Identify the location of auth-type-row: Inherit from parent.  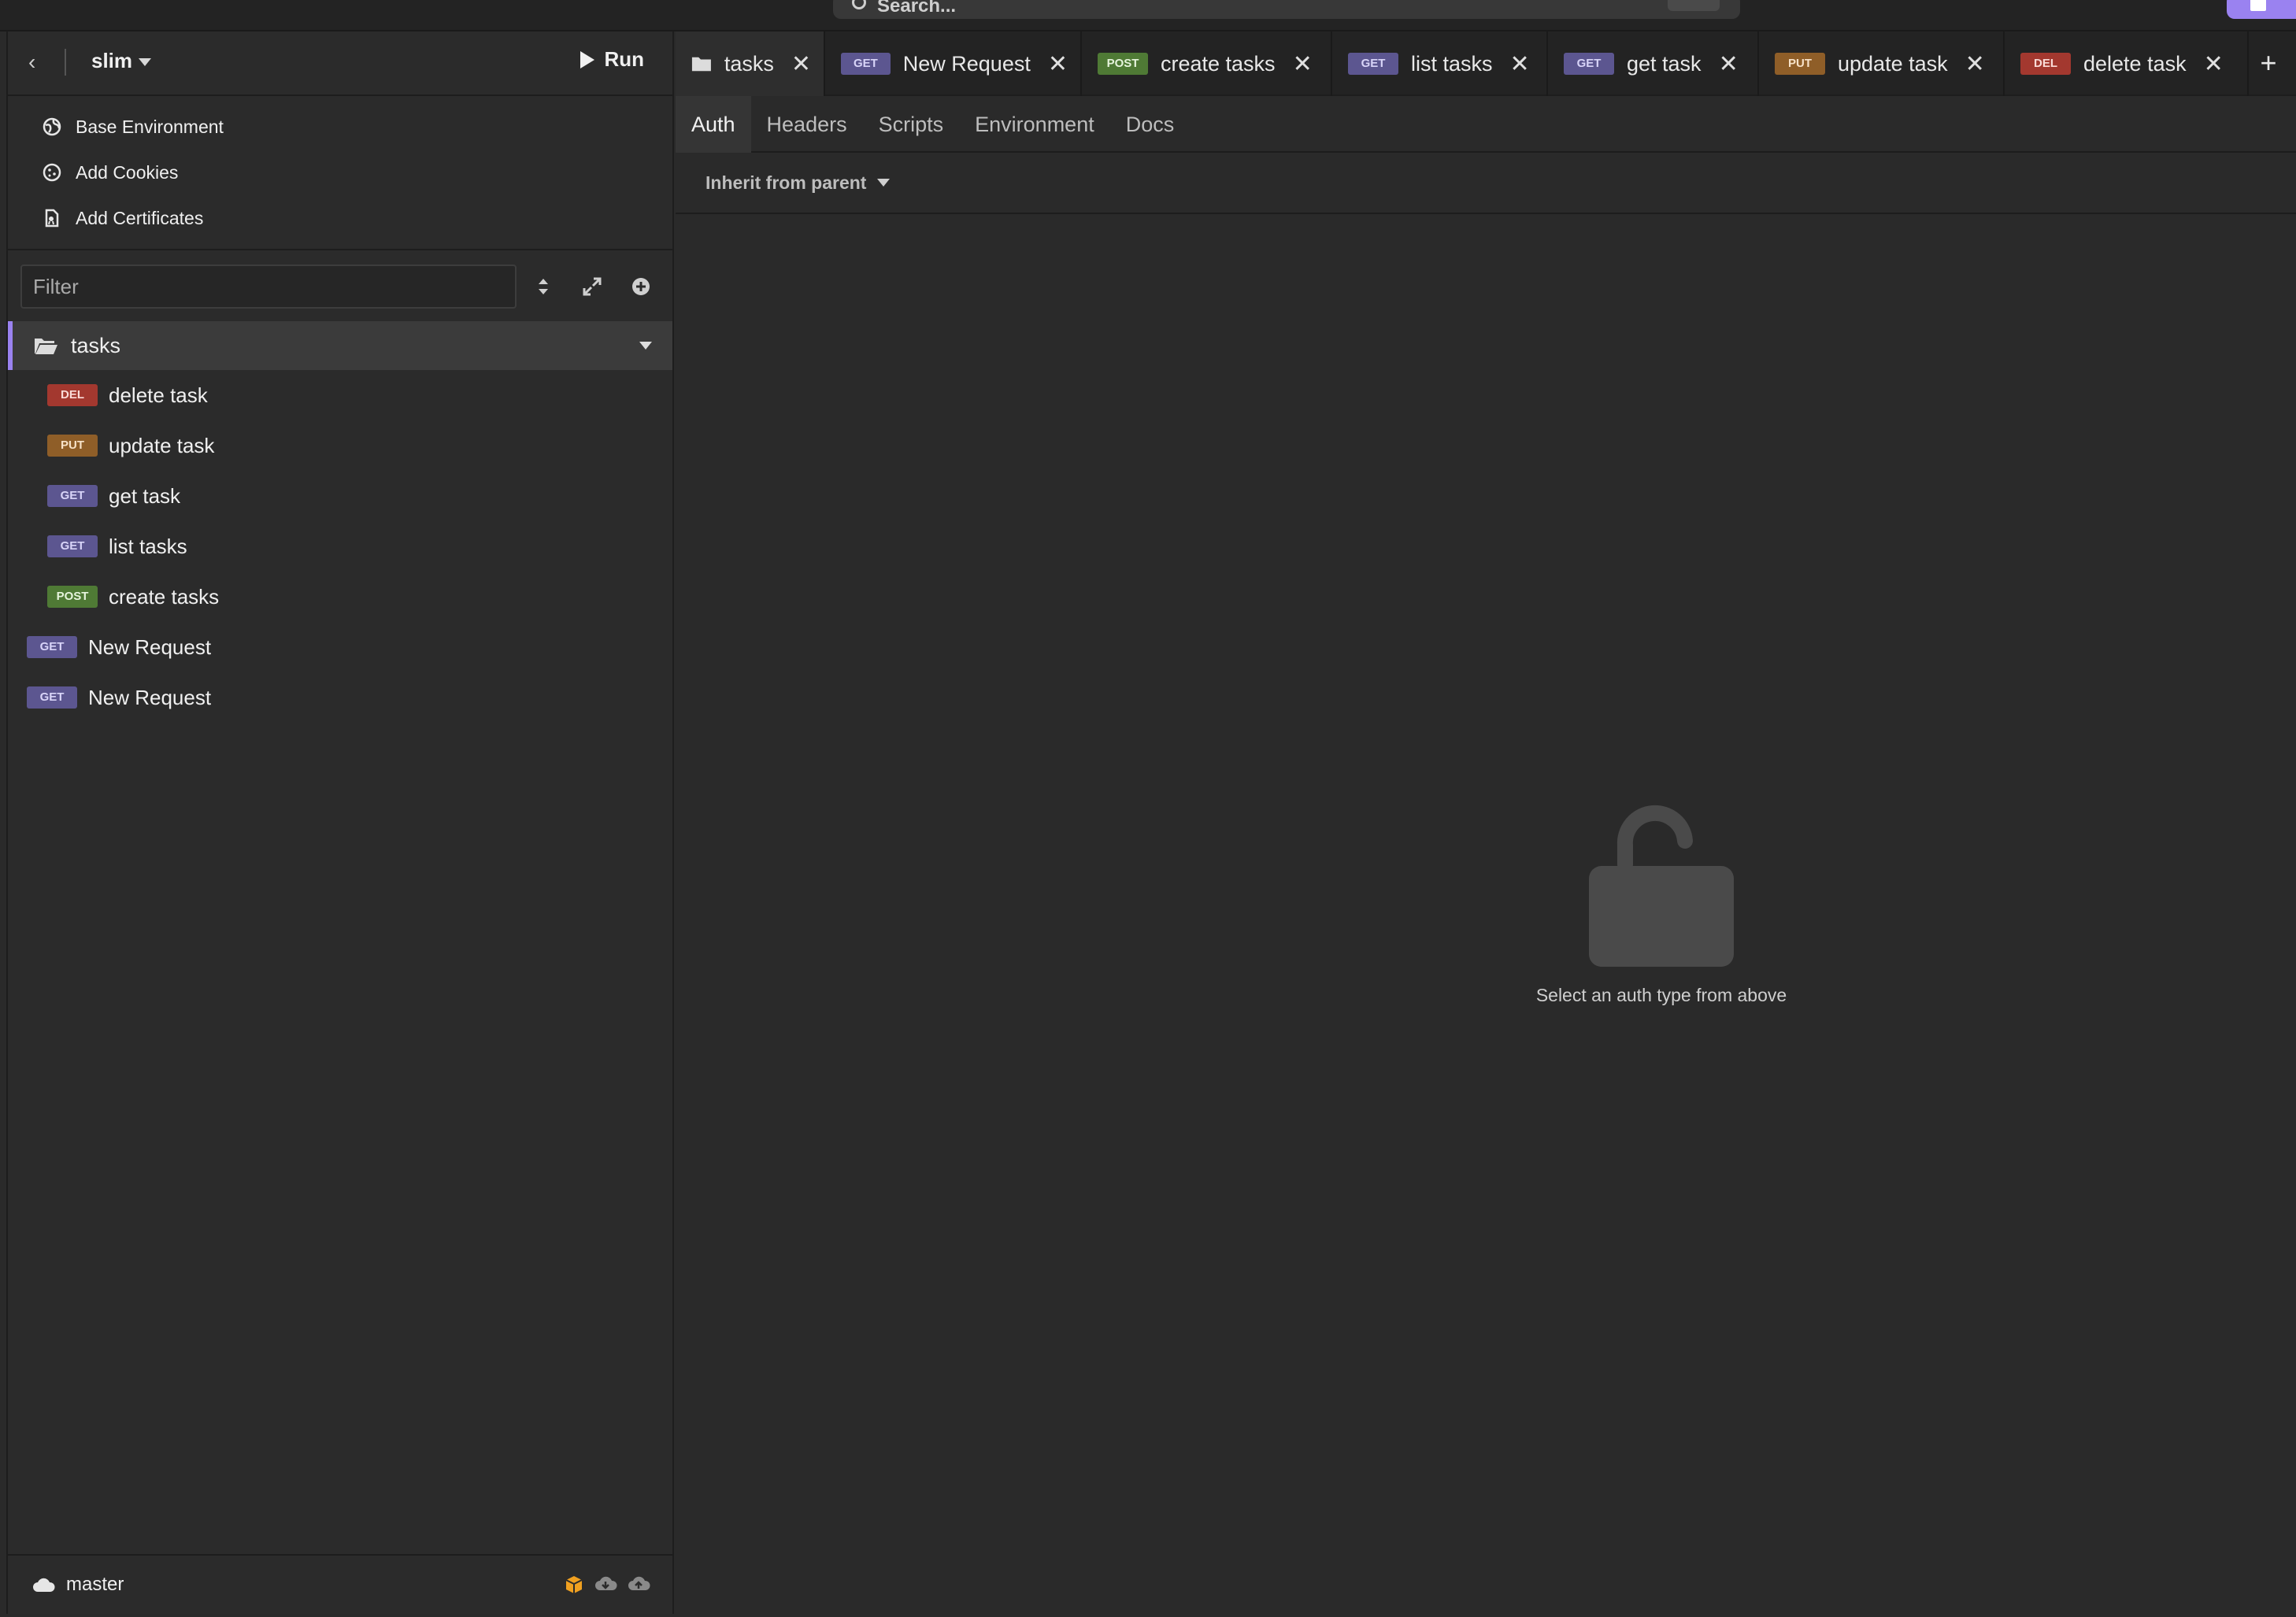
(1486, 183).